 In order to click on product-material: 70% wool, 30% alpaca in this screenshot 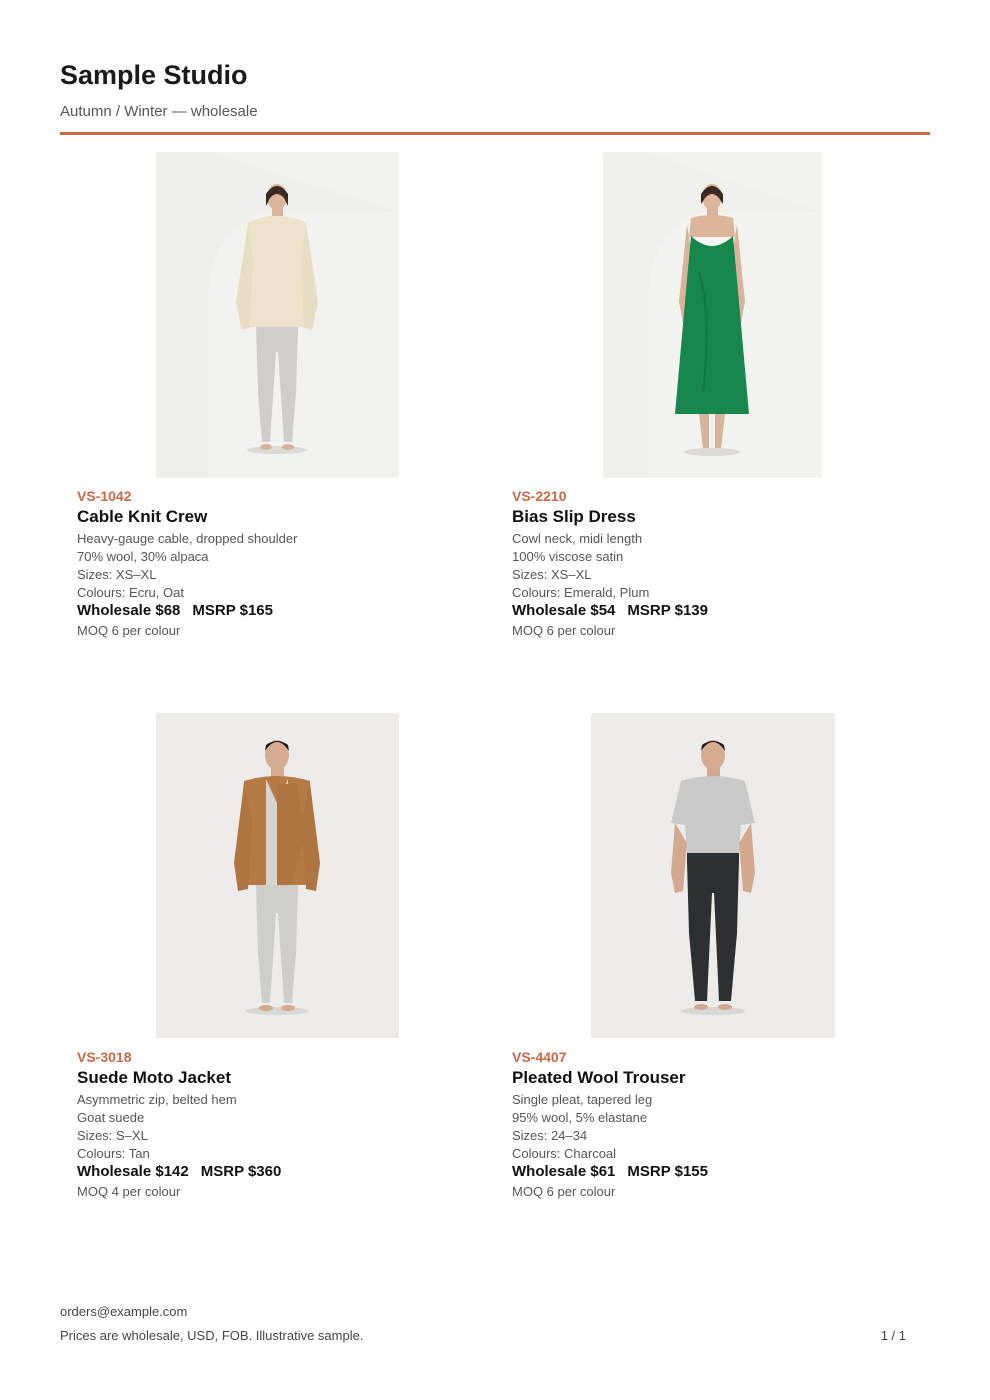, I will do `click(143, 556)`.